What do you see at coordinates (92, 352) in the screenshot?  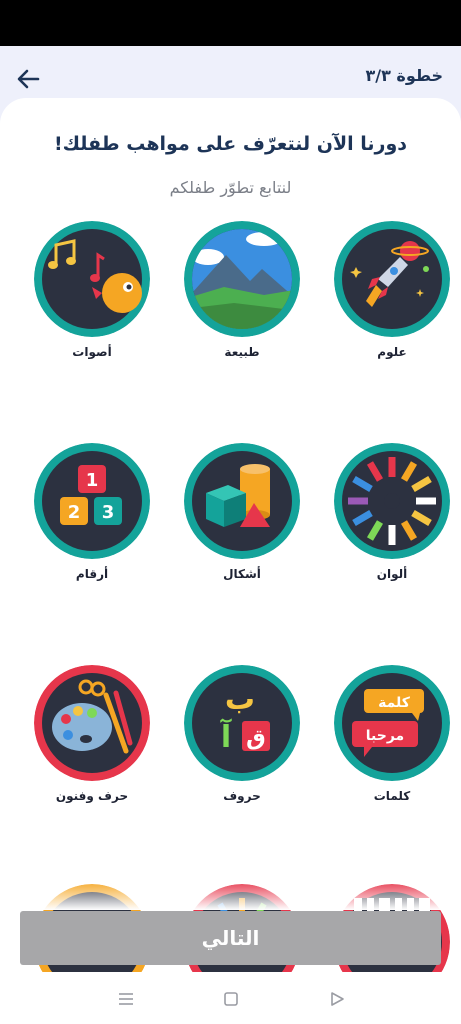 I see `category-label: أصوات` at bounding box center [92, 352].